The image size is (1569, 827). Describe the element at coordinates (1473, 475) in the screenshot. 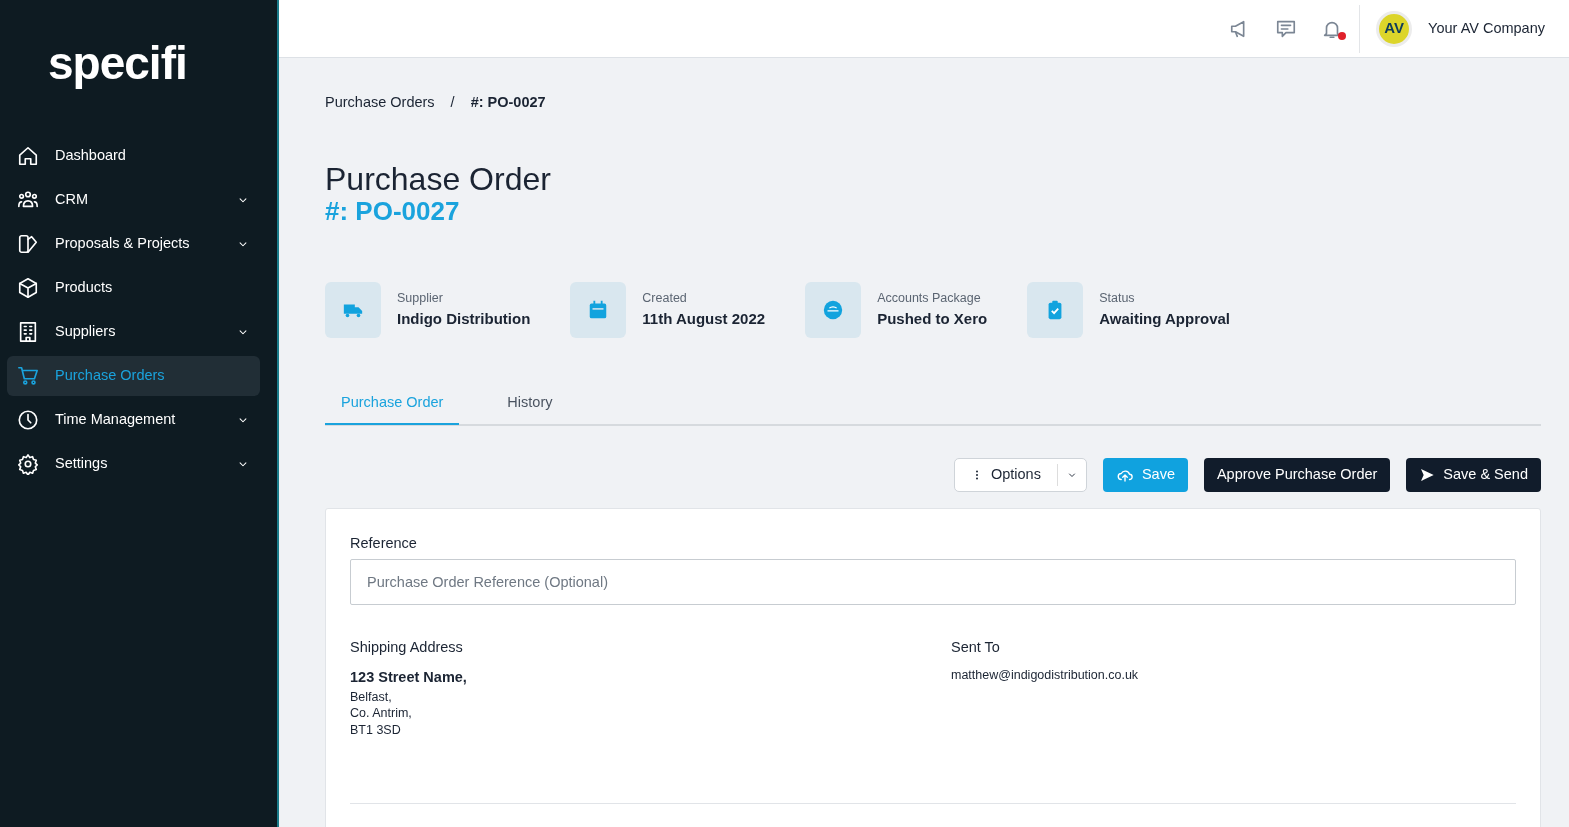

I see `save-send-button: Save & Send` at that location.